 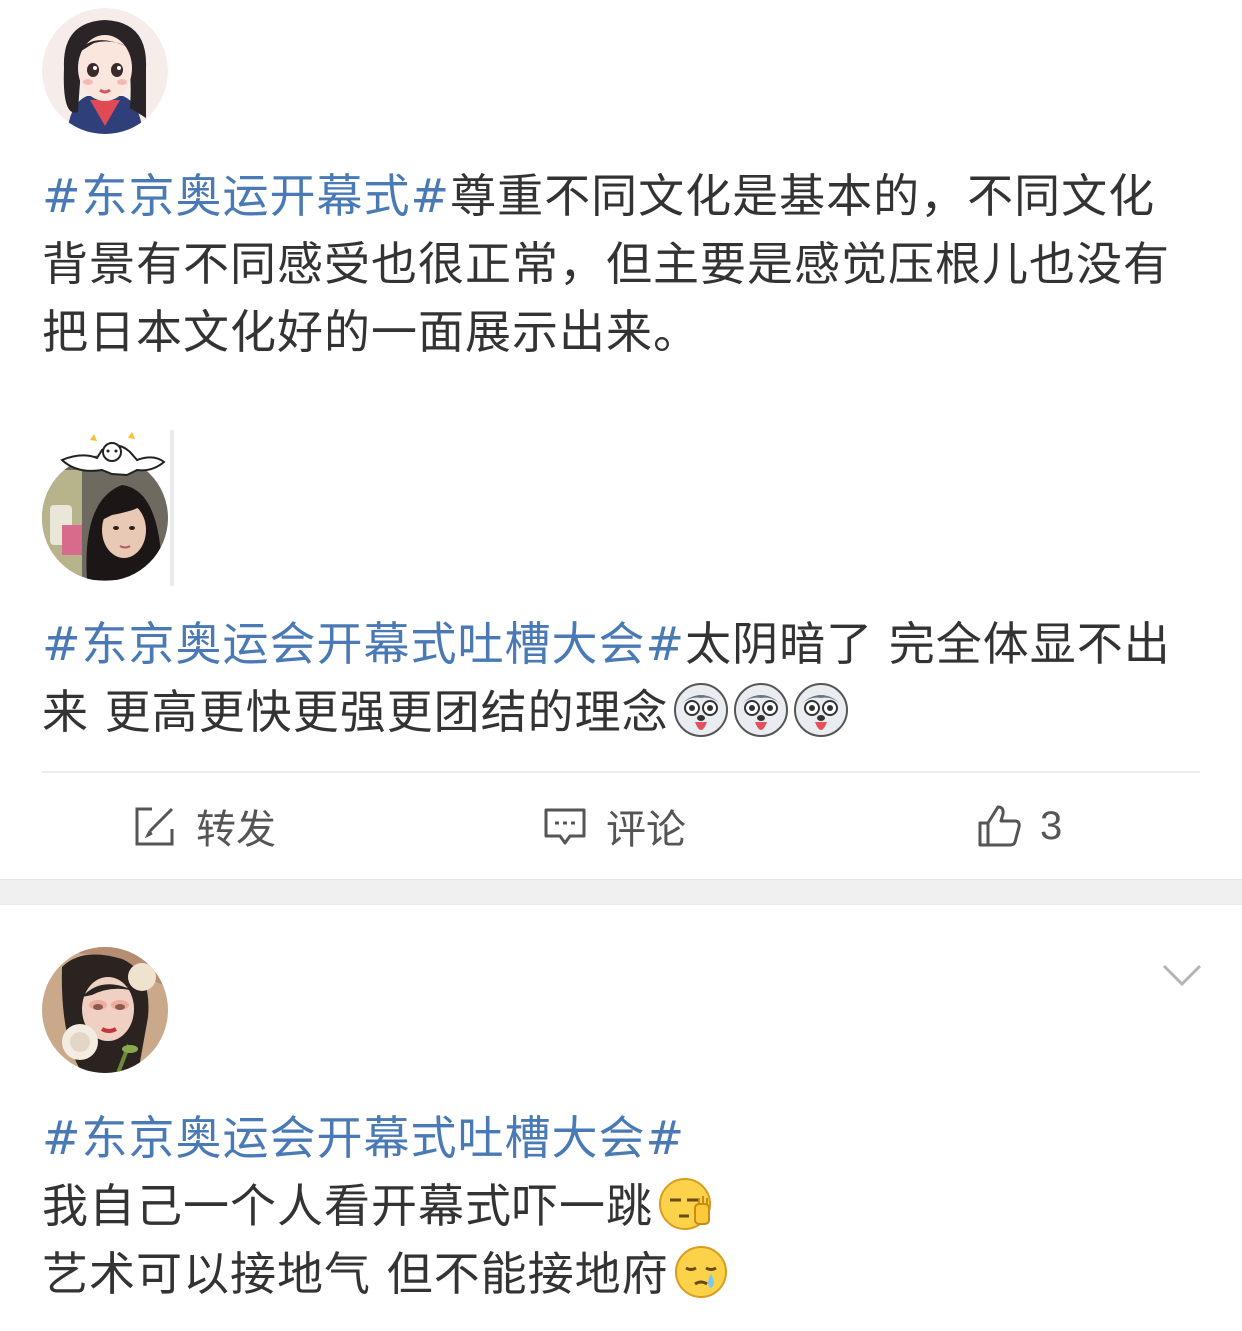 What do you see at coordinates (347, 1206) in the screenshot?
I see `post-body-text: 我自己一个人看开幕式吓一跳` at bounding box center [347, 1206].